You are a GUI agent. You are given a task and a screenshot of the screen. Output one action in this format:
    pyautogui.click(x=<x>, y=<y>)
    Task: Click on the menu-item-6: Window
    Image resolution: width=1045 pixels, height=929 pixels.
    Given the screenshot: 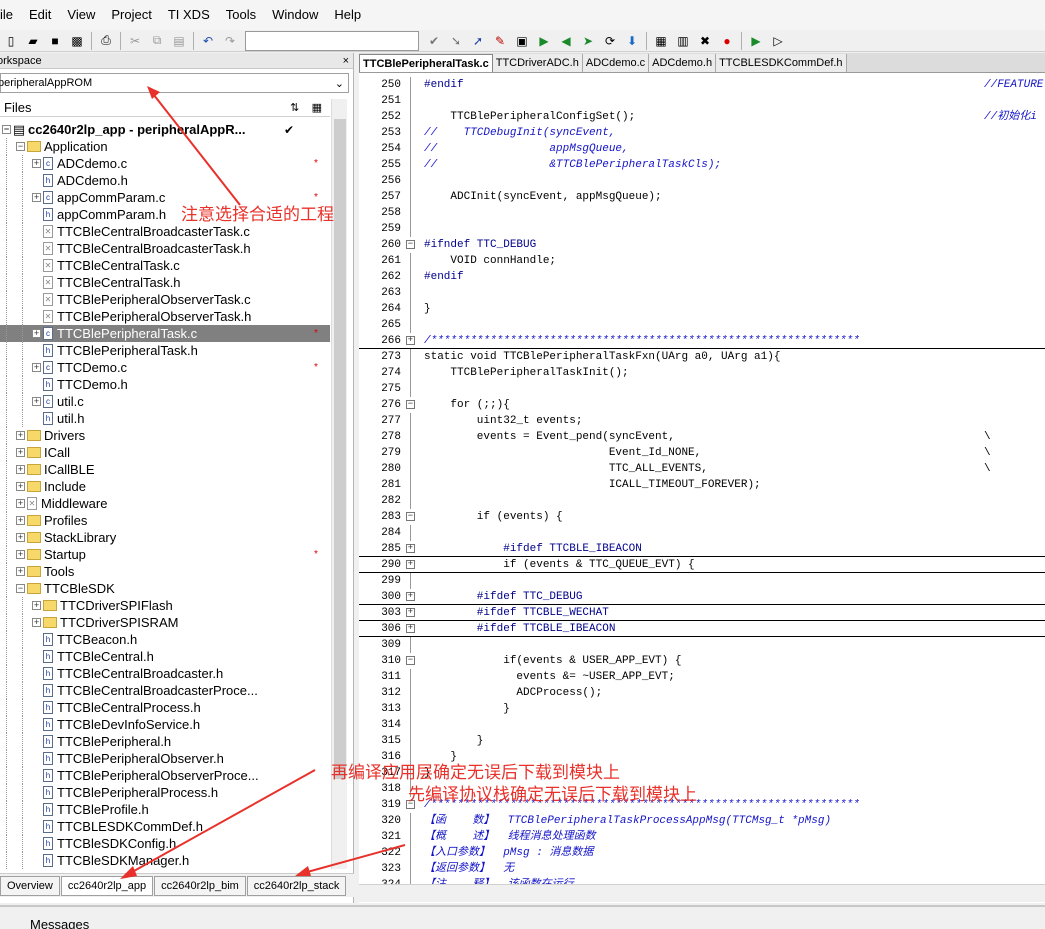 What is the action you would take?
    pyautogui.click(x=295, y=15)
    